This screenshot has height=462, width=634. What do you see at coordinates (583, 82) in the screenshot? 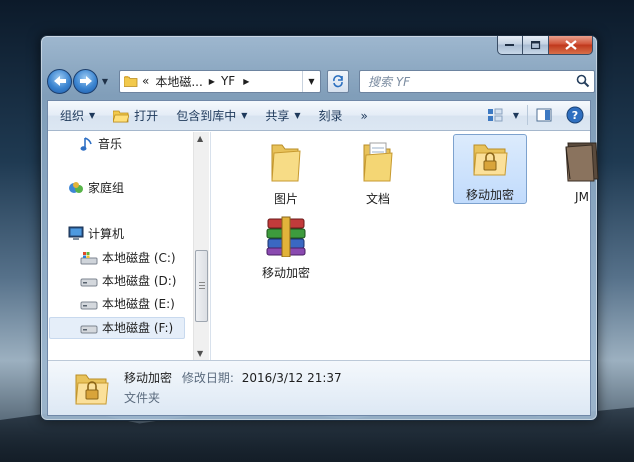
I see `search-icon` at bounding box center [583, 82].